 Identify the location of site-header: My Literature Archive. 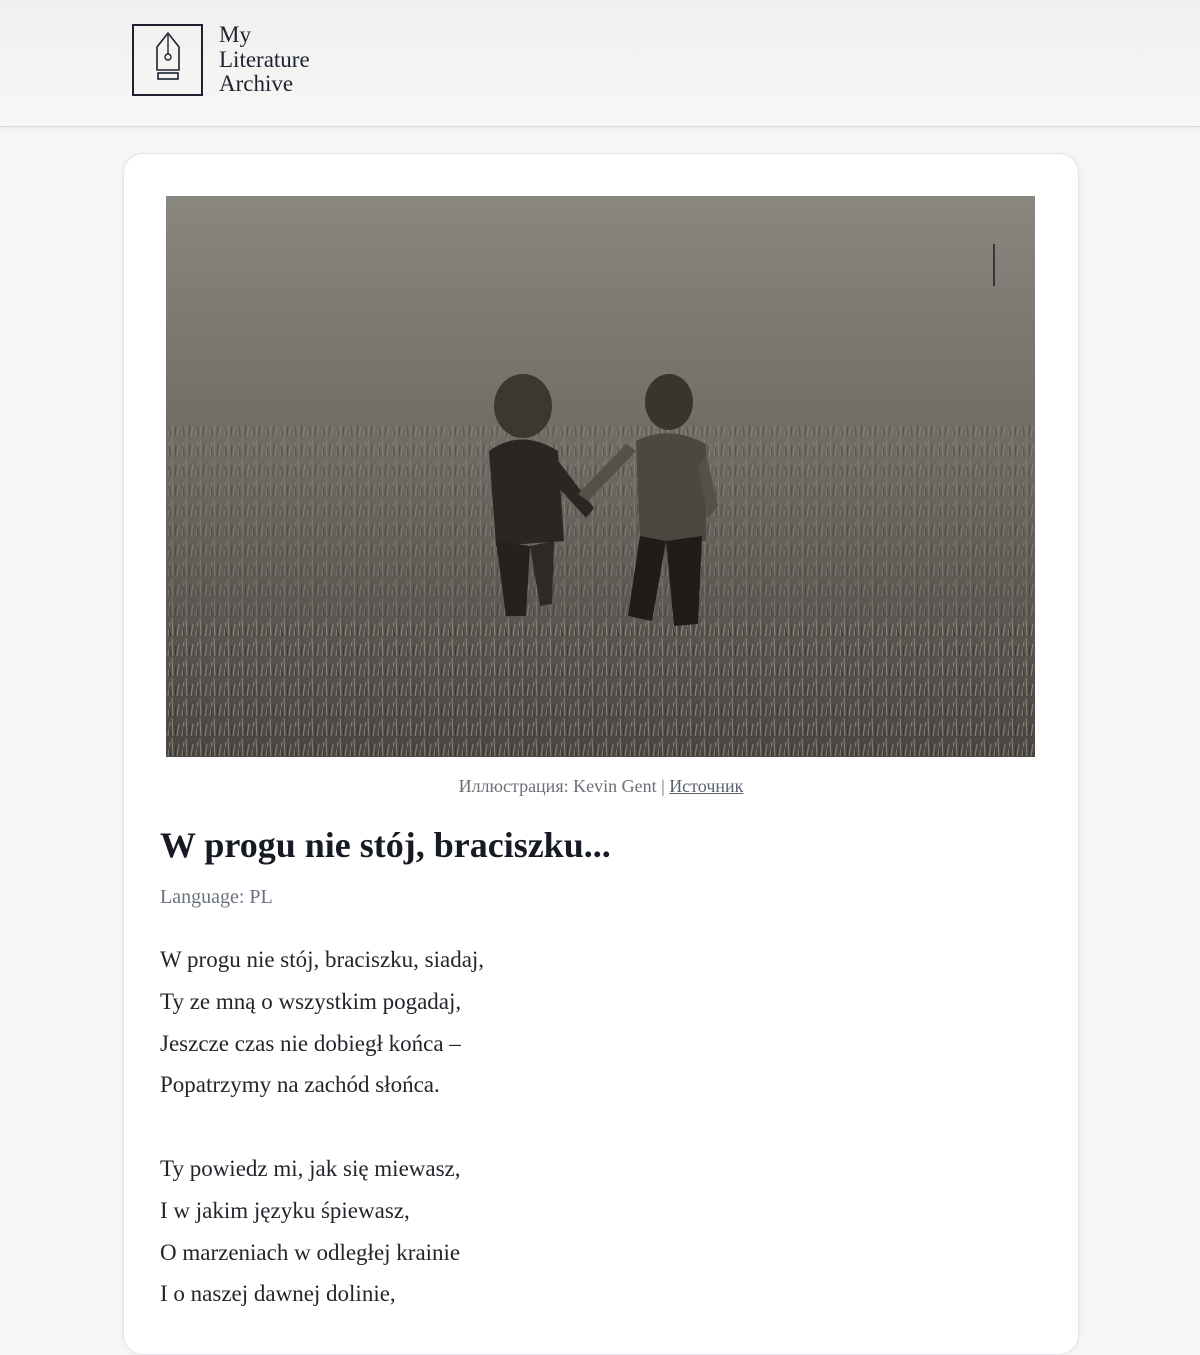
(600, 63).